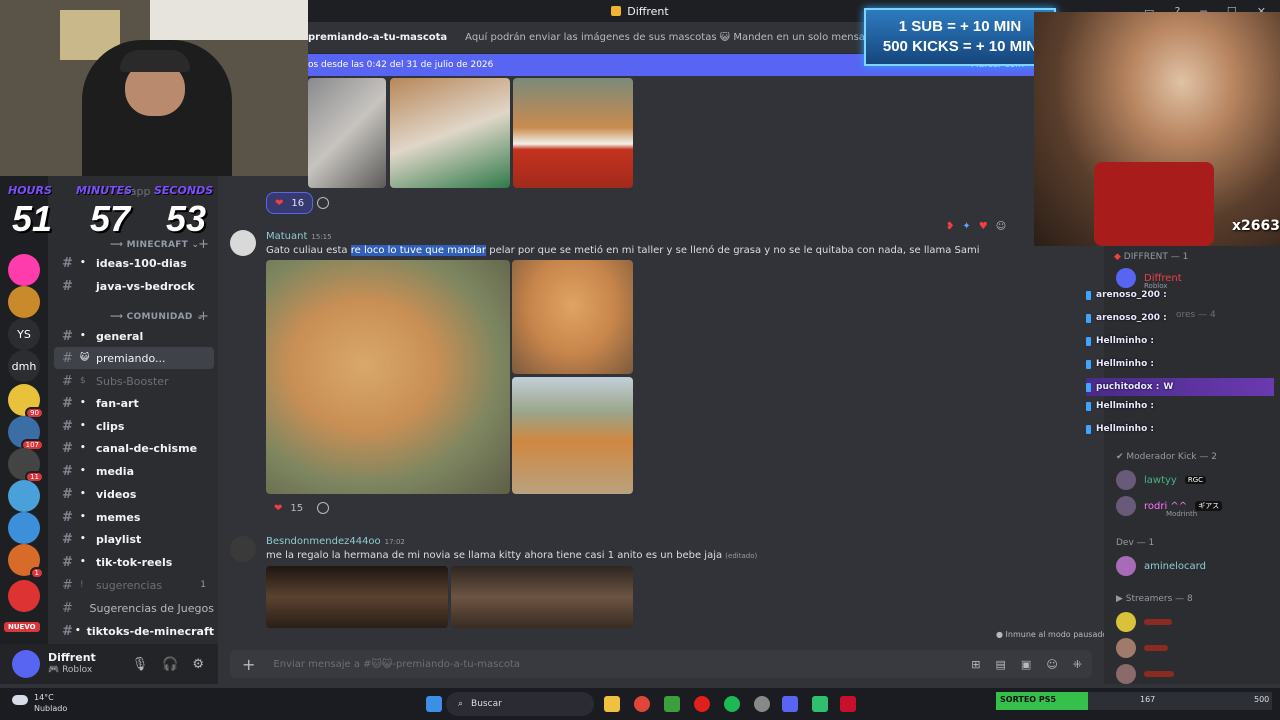 The height and width of the screenshot is (720, 1280). What do you see at coordinates (290, 203) in the screenshot?
I see `reaction-heart: ❤ 16` at bounding box center [290, 203].